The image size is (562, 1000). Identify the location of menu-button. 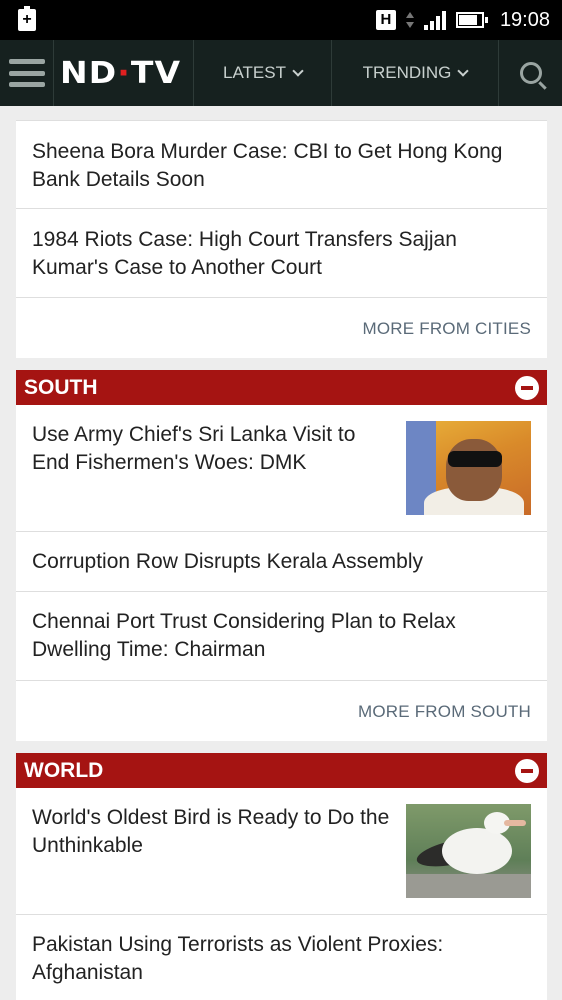
(27, 73).